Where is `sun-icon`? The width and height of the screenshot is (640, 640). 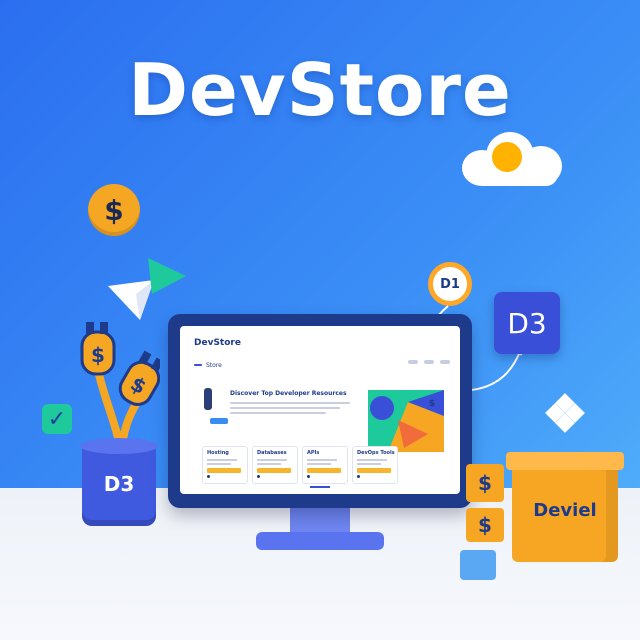
sun-icon is located at coordinates (507, 157).